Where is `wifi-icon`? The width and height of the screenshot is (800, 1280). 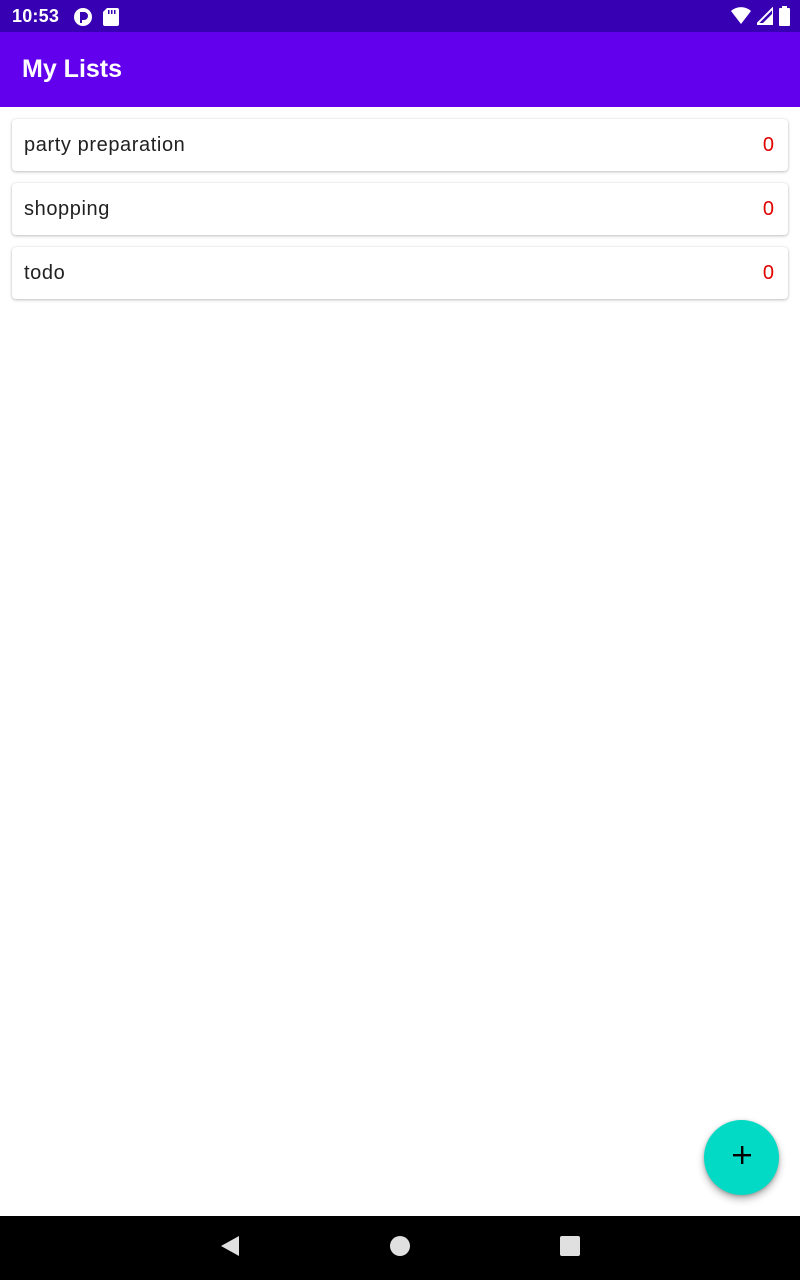 wifi-icon is located at coordinates (741, 18).